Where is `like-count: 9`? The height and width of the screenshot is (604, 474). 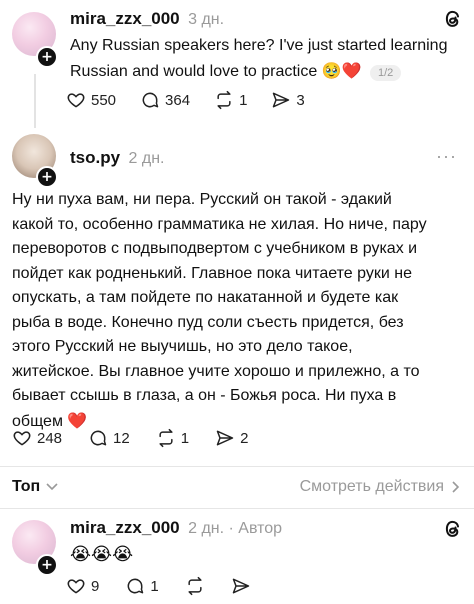 like-count: 9 is located at coordinates (95, 586).